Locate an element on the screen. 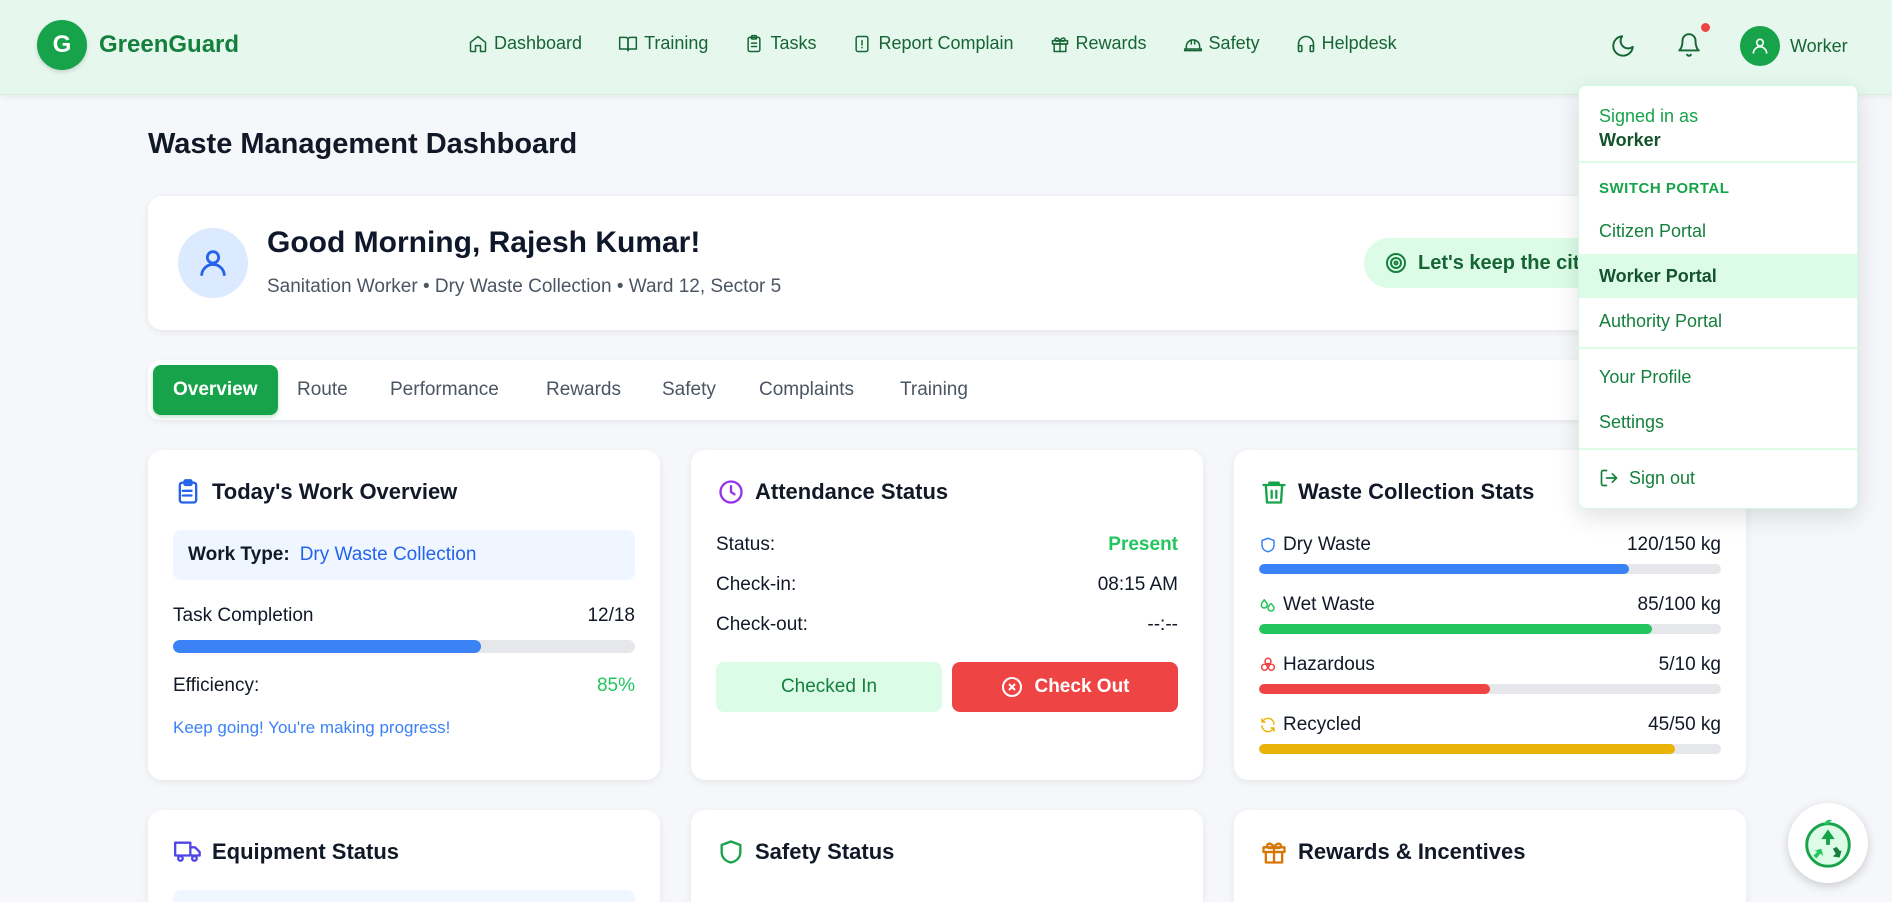  tab-rewards: Rewards is located at coordinates (583, 390).